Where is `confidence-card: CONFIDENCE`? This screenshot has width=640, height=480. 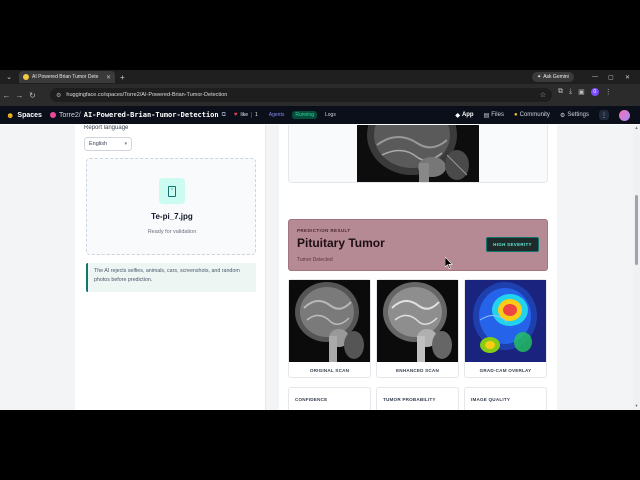 confidence-card: CONFIDENCE is located at coordinates (329, 398).